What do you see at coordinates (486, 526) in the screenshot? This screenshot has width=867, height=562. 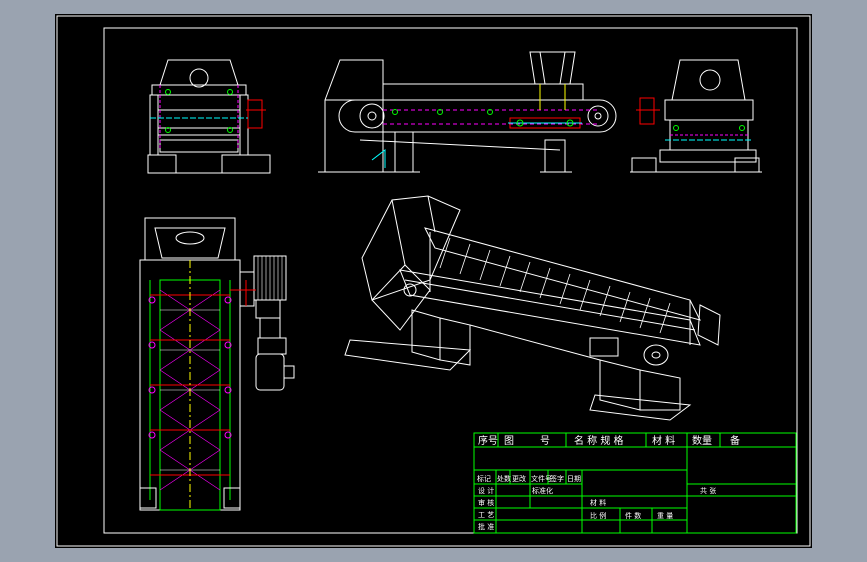 I see `tb-approve: 批 准` at bounding box center [486, 526].